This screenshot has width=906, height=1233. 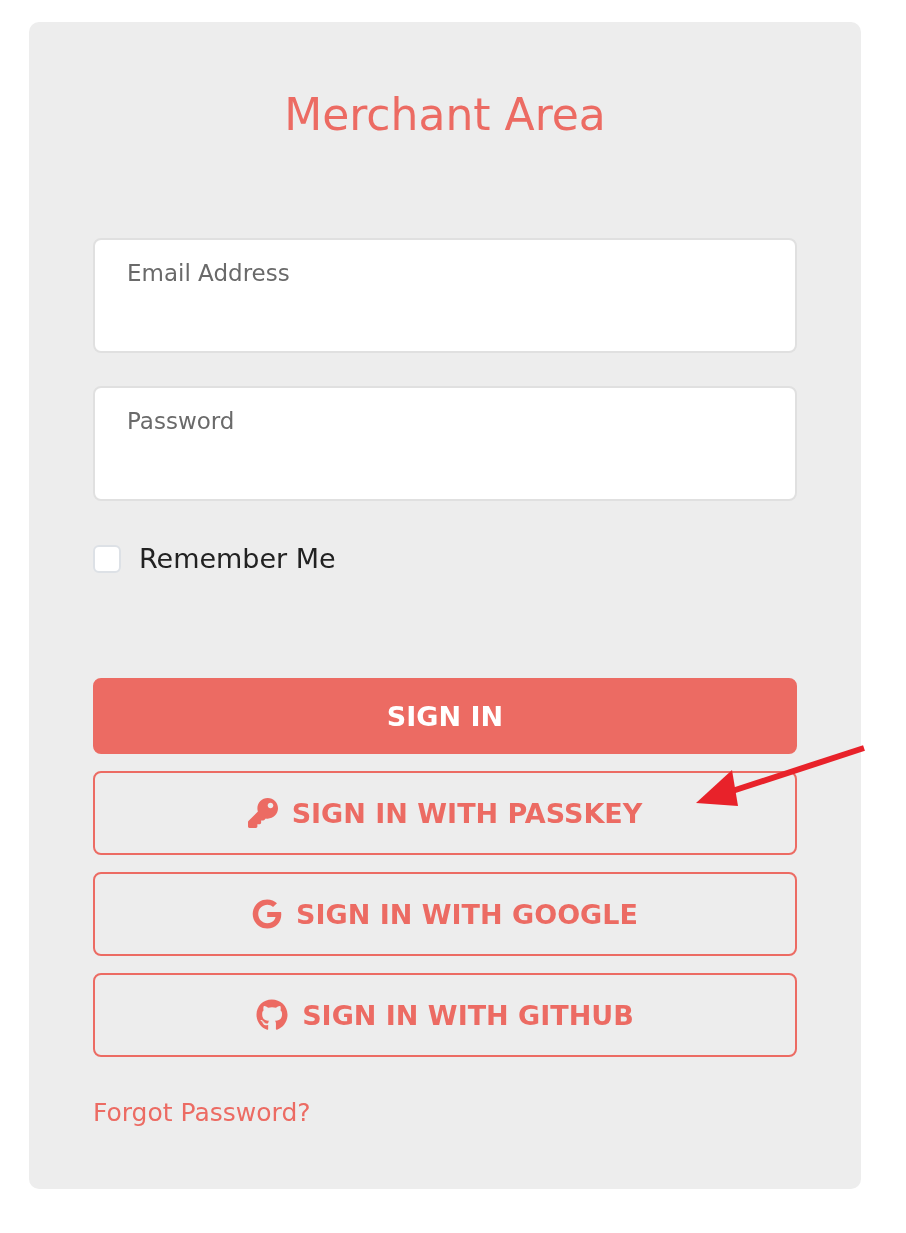 What do you see at coordinates (445, 295) in the screenshot?
I see `input-field: Email Address` at bounding box center [445, 295].